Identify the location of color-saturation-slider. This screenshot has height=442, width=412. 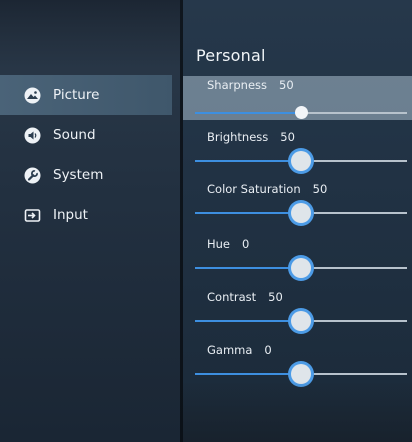
(301, 213).